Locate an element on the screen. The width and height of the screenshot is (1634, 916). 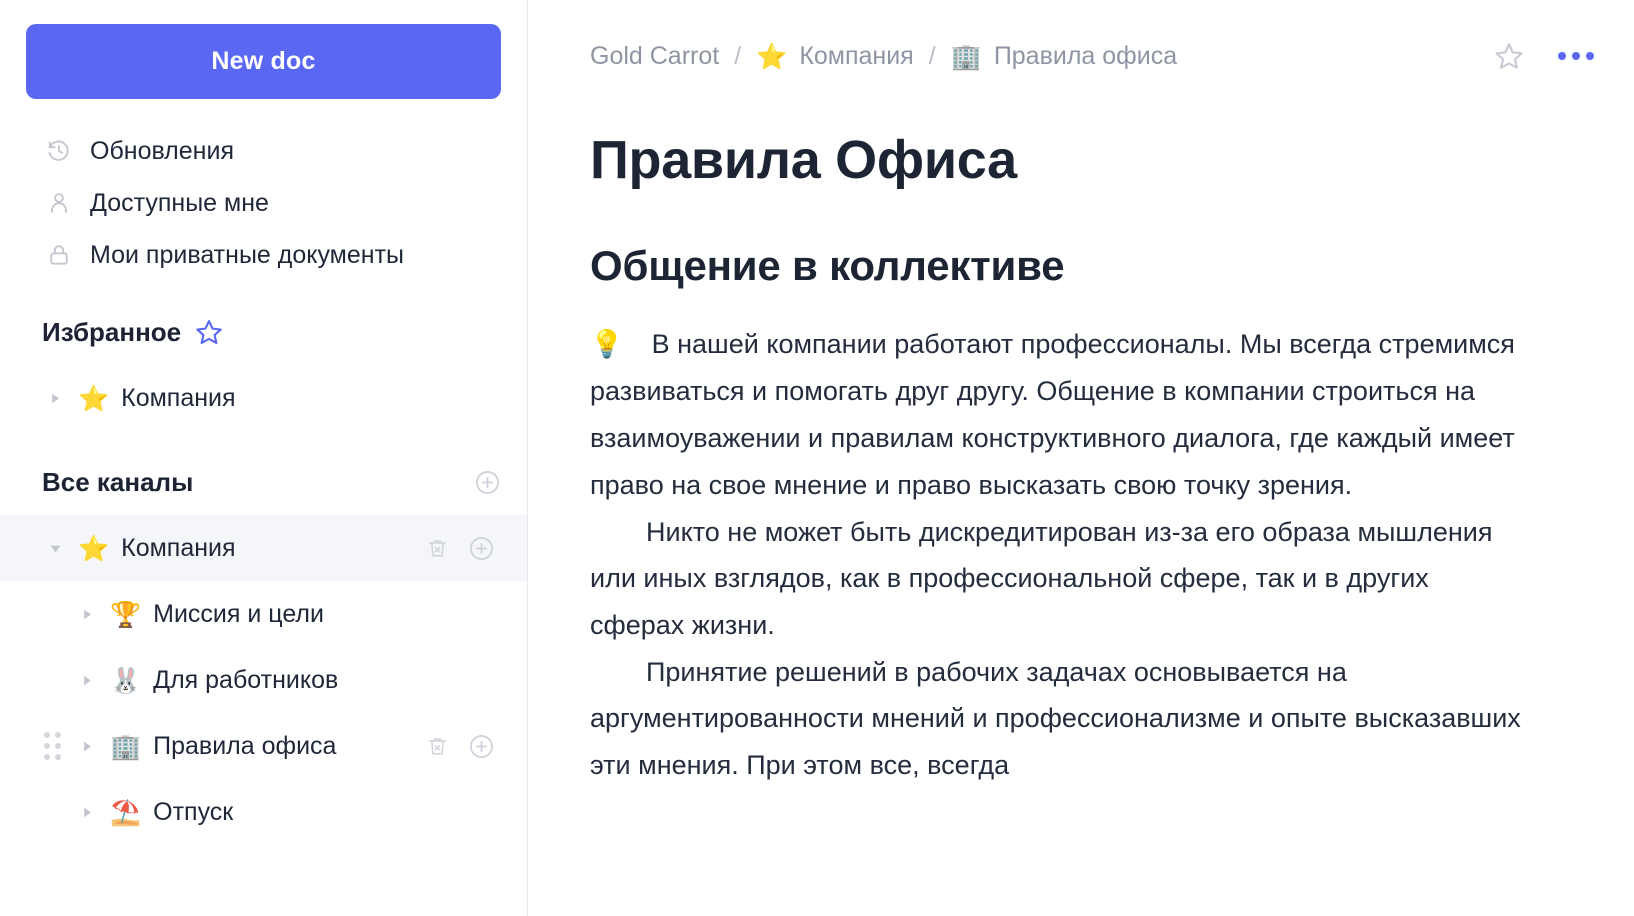
sidebar-item-label: Обновления is located at coordinates (162, 150).